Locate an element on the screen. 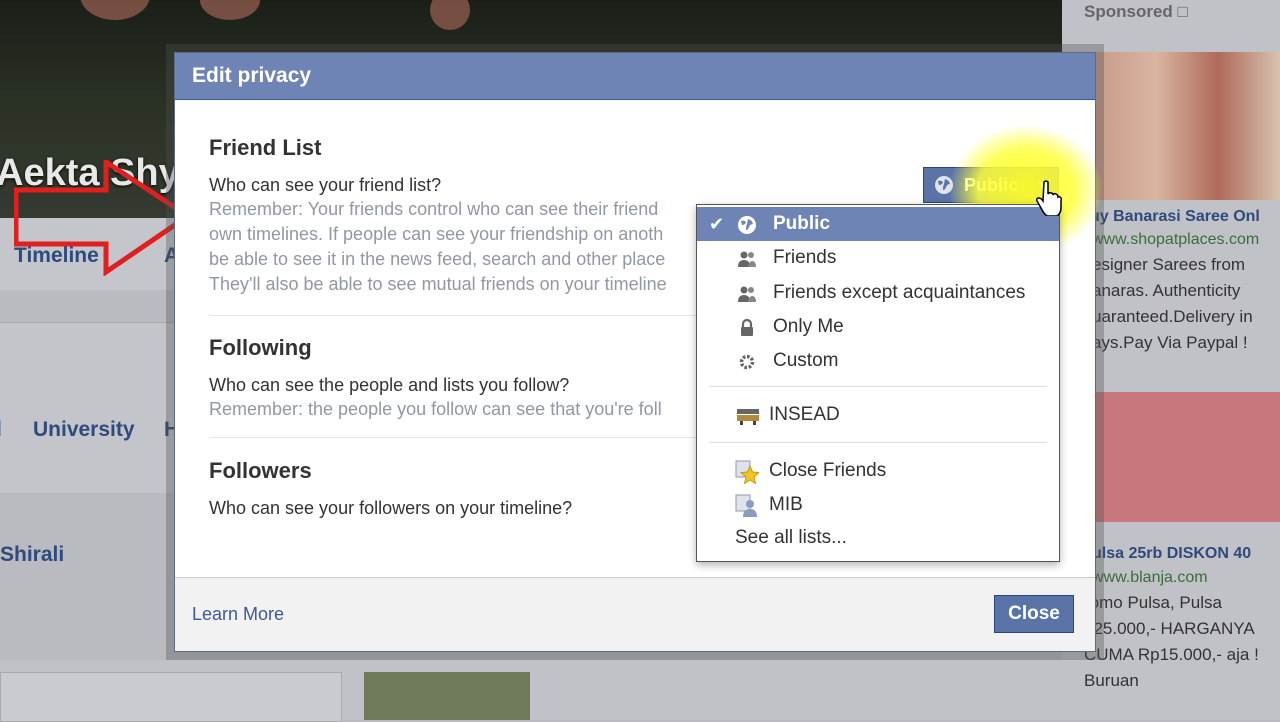  timeline-card is located at coordinates (171, 697).